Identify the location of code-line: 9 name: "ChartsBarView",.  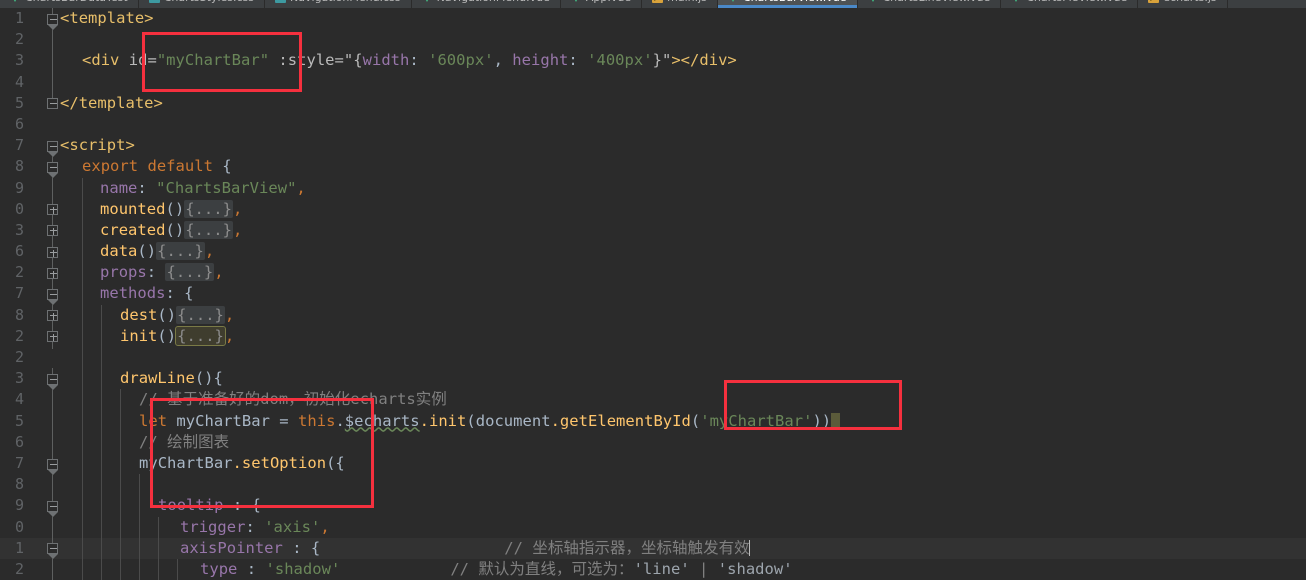
(653, 189).